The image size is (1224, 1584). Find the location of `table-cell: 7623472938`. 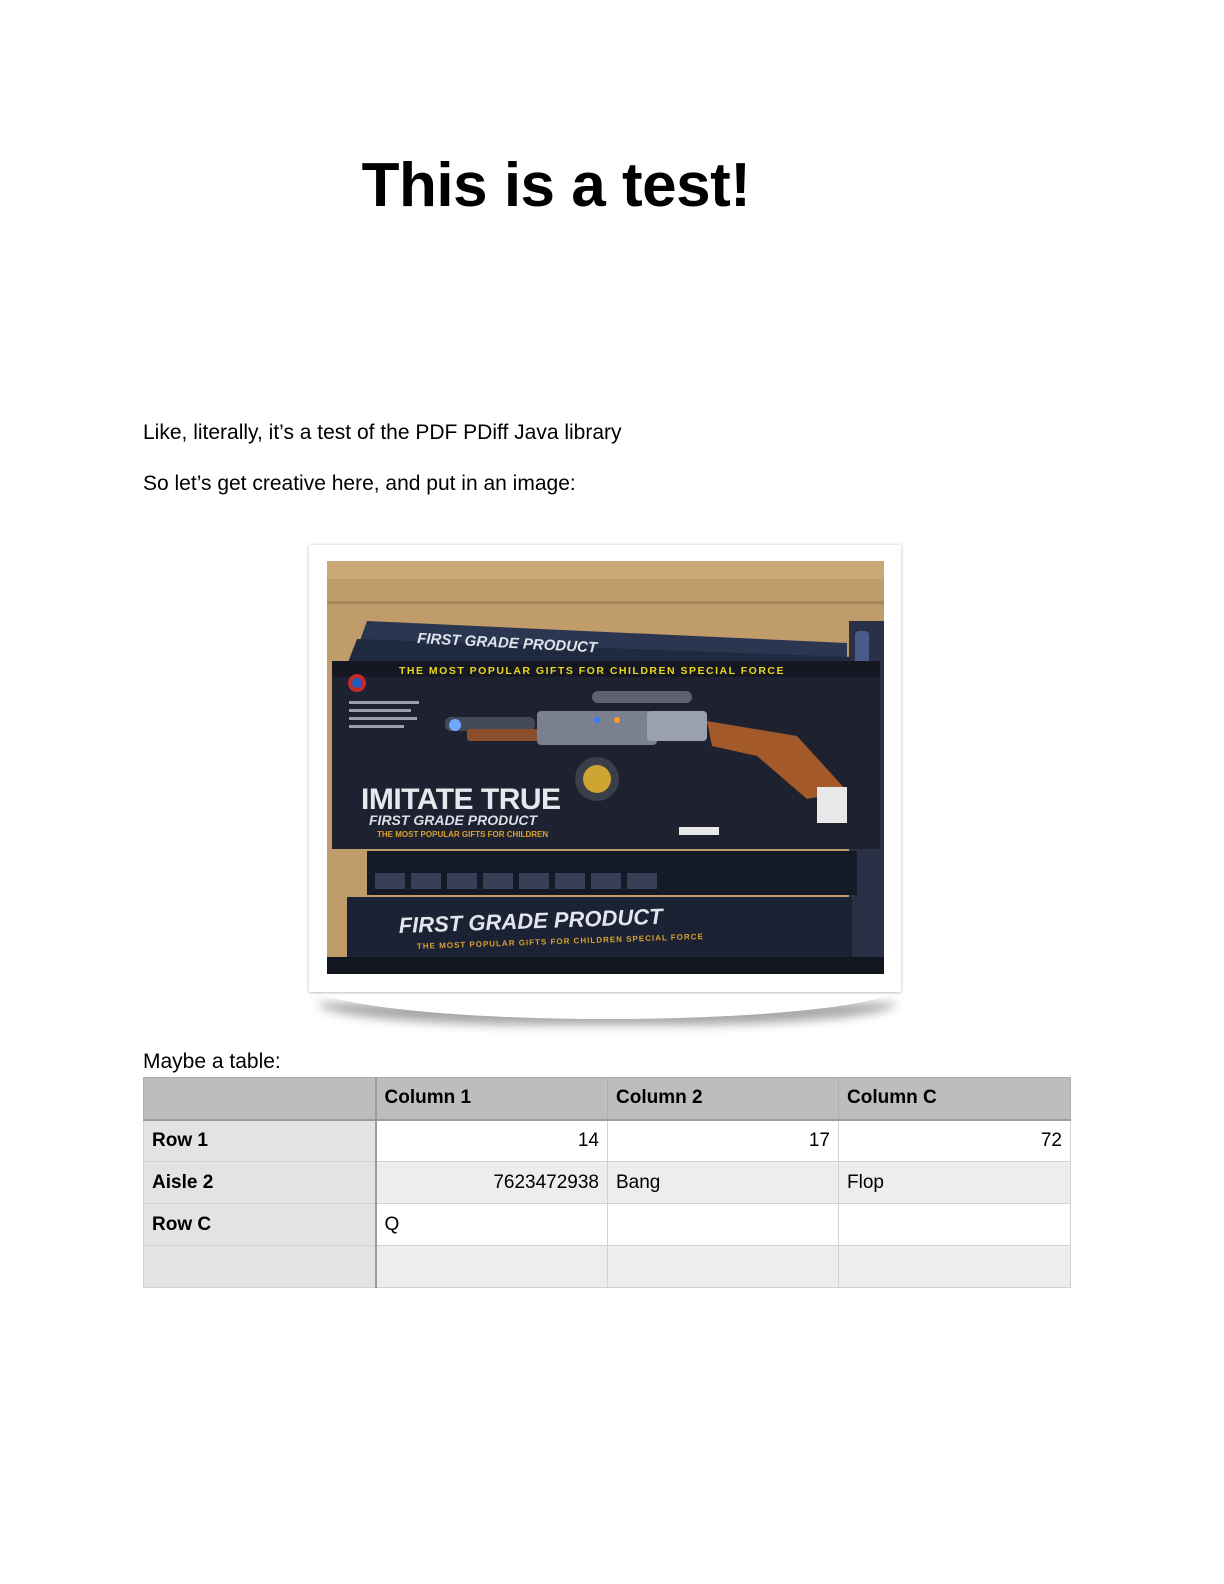

table-cell: 7623472938 is located at coordinates (491, 1182).